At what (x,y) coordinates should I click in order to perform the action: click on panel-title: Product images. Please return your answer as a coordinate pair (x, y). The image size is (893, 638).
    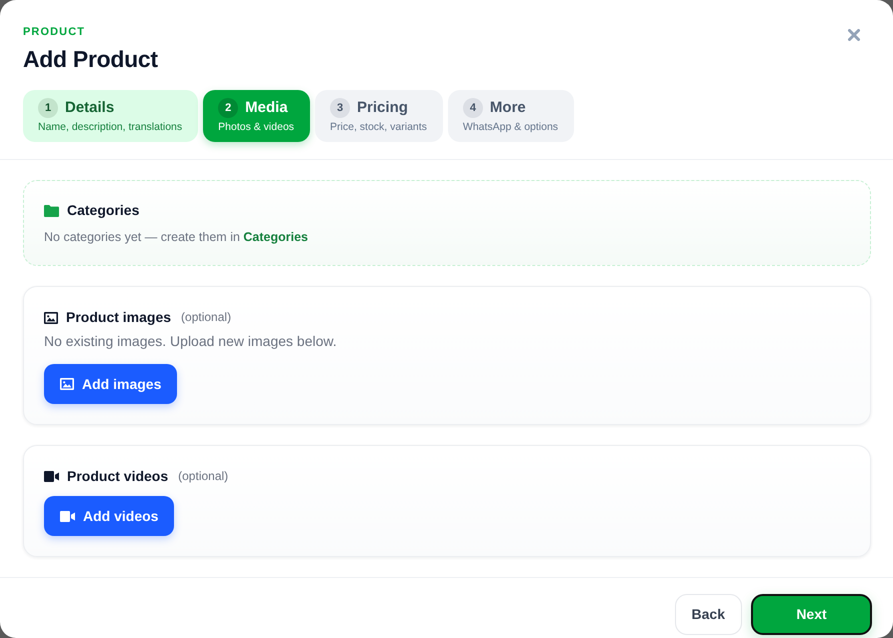
    Looking at the image, I should click on (119, 317).